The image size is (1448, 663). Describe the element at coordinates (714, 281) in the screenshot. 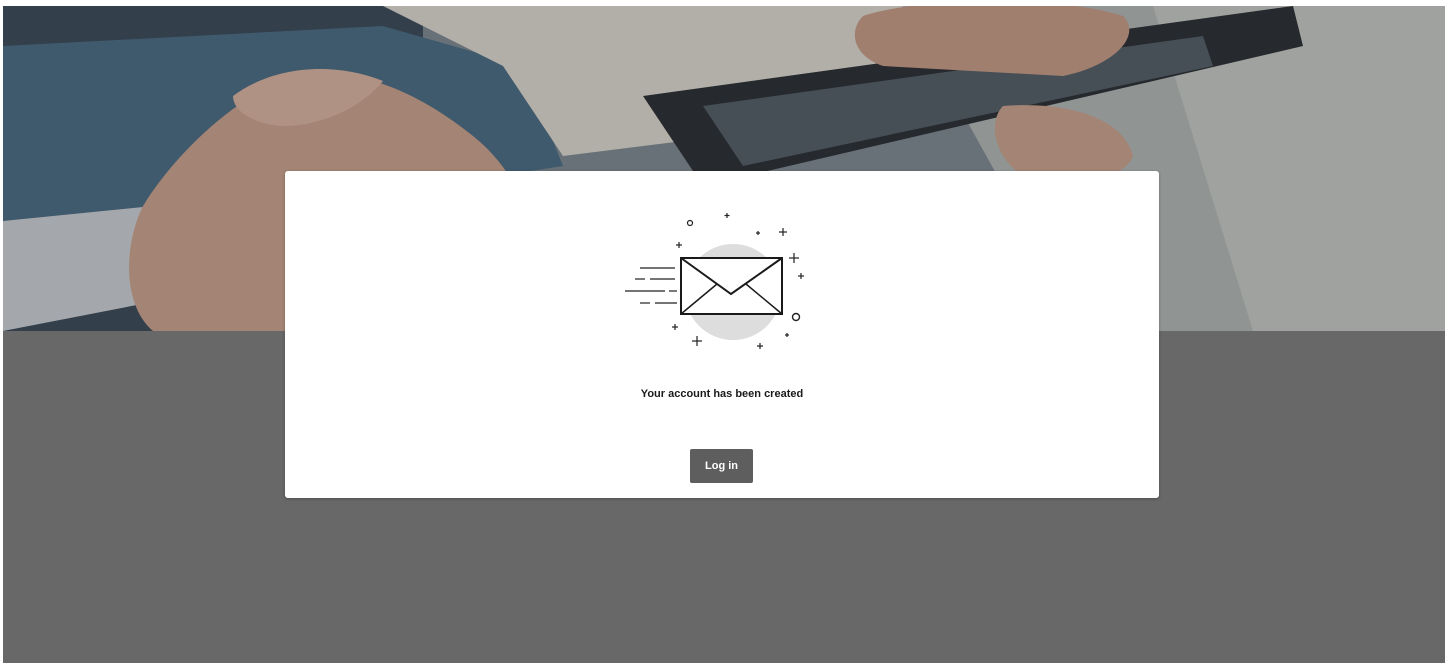

I see `mail-sent-icon` at that location.